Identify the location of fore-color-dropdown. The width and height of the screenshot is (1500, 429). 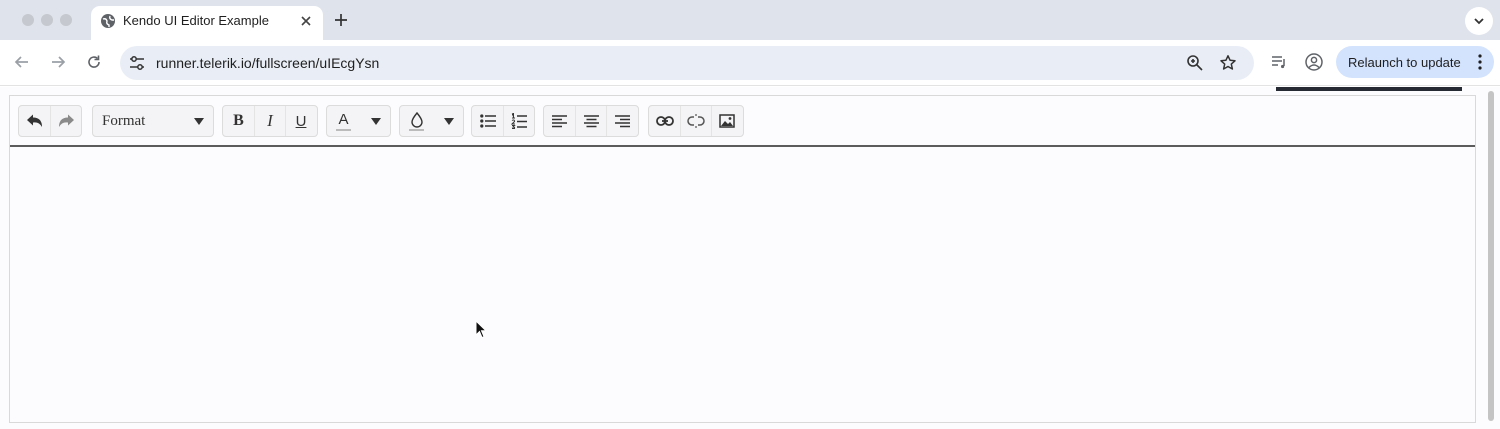
(375, 121).